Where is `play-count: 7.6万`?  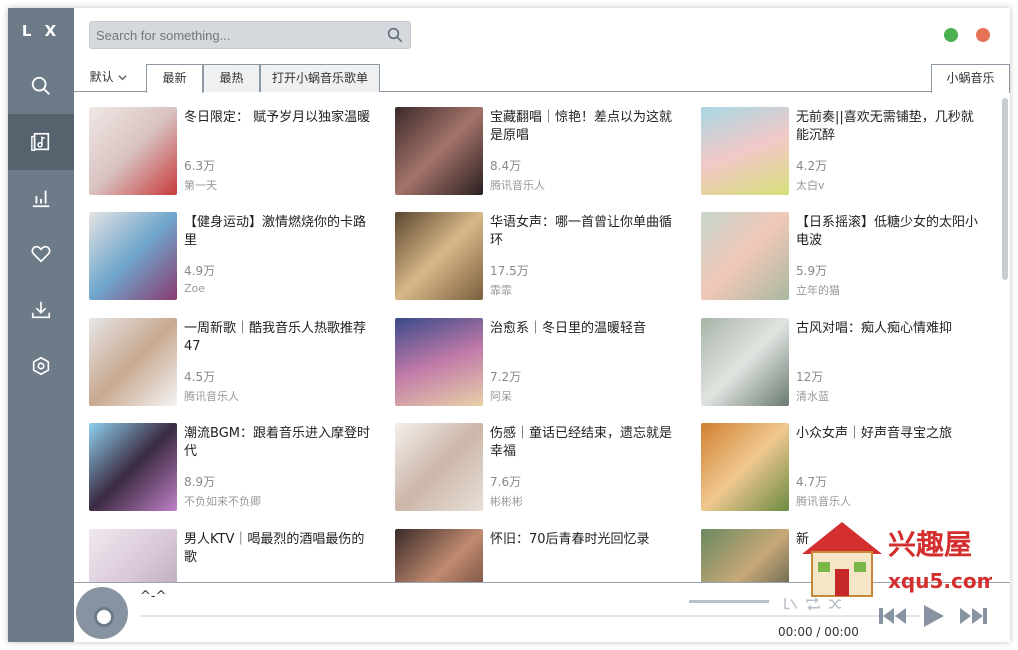 play-count: 7.6万 is located at coordinates (506, 482).